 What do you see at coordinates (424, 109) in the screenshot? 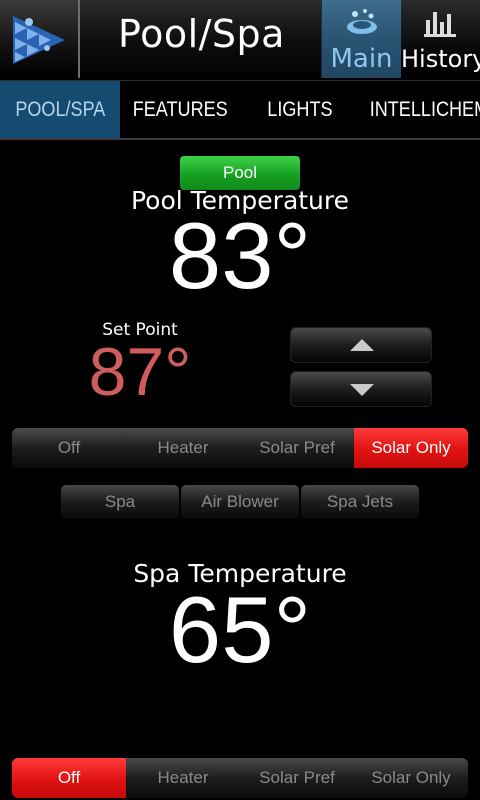
I see `tab-label: INTELLICHEM` at bounding box center [424, 109].